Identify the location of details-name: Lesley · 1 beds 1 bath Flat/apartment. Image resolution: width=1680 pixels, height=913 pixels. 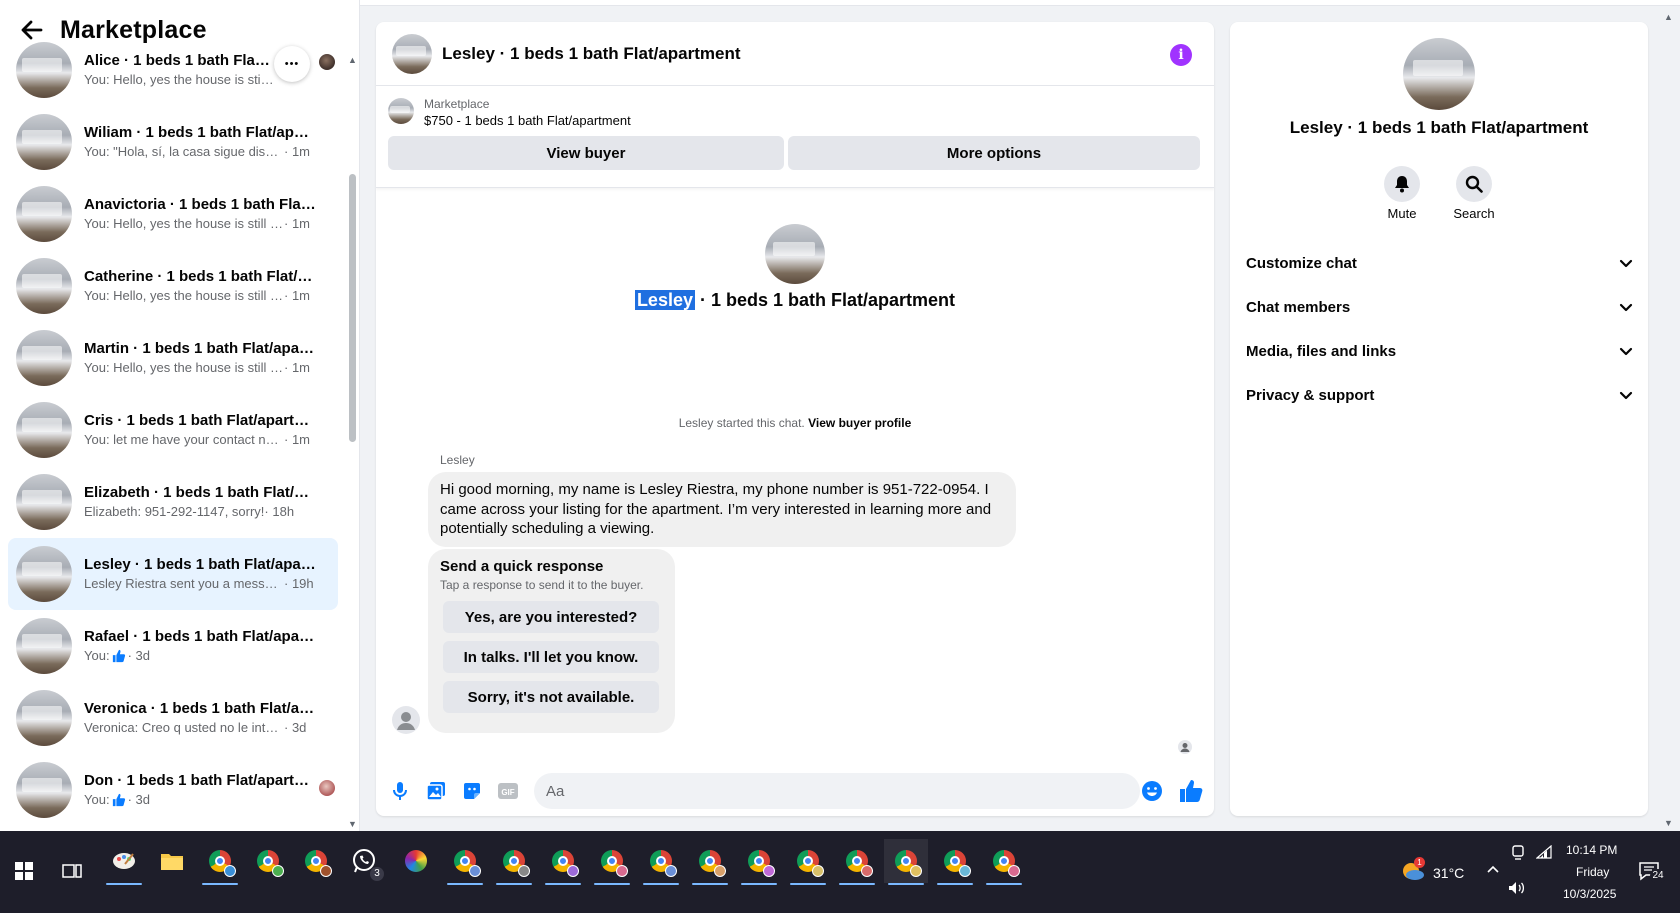
(1439, 127).